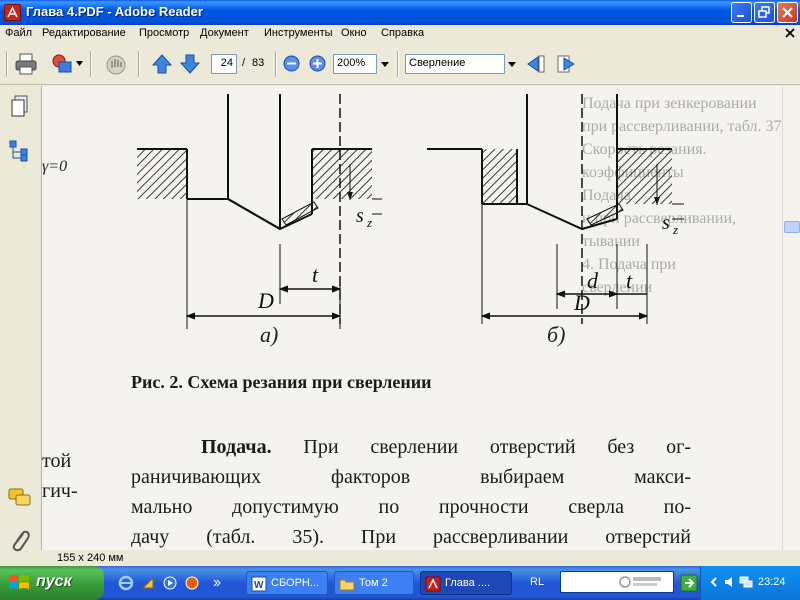 This screenshot has height=600, width=800. What do you see at coordinates (640, 582) in the screenshot?
I see `nero-search-logo-icon` at bounding box center [640, 582].